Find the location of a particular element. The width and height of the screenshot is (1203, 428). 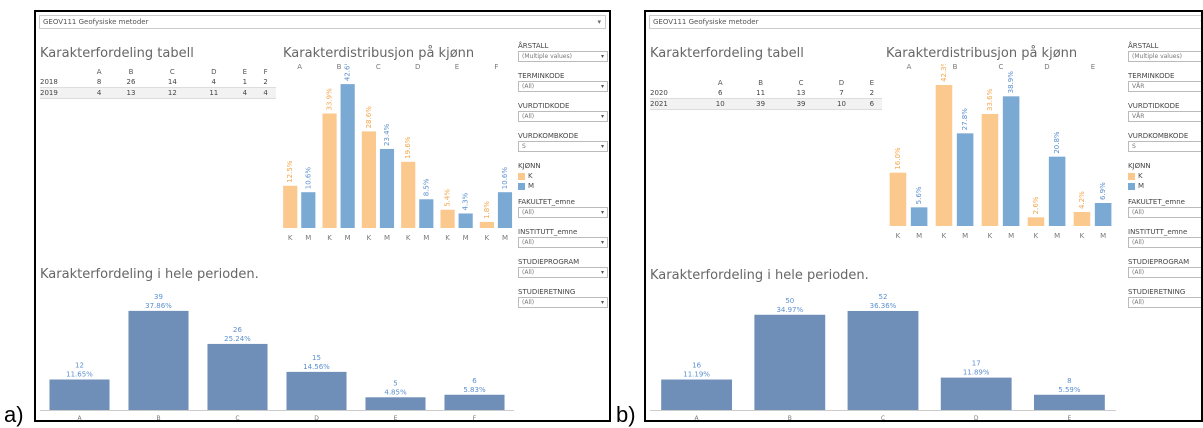

legend-label: M is located at coordinates (531, 186).